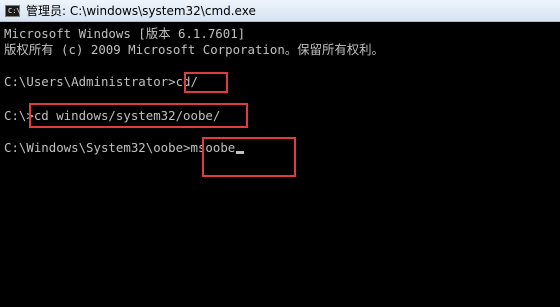 Image resolution: width=560 pixels, height=307 pixels. Describe the element at coordinates (125, 33) in the screenshot. I see `console-line-version: Microsoft Windows [版本 6.1.7601]` at that location.